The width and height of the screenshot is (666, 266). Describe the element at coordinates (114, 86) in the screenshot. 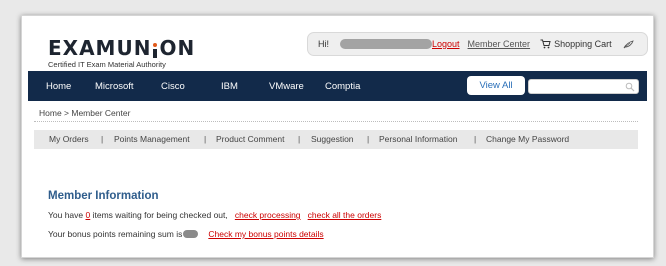

I see `nav-item-microsoft: Microsoft` at that location.